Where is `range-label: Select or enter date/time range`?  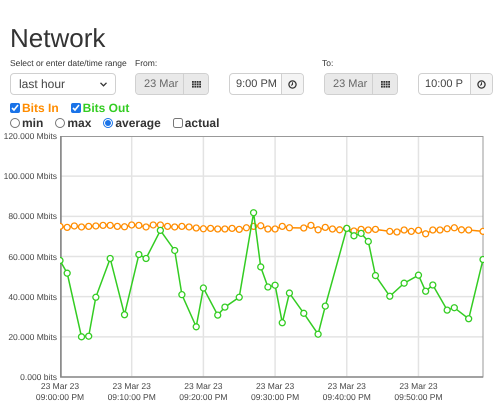 range-label: Select or enter date/time range is located at coordinates (68, 63).